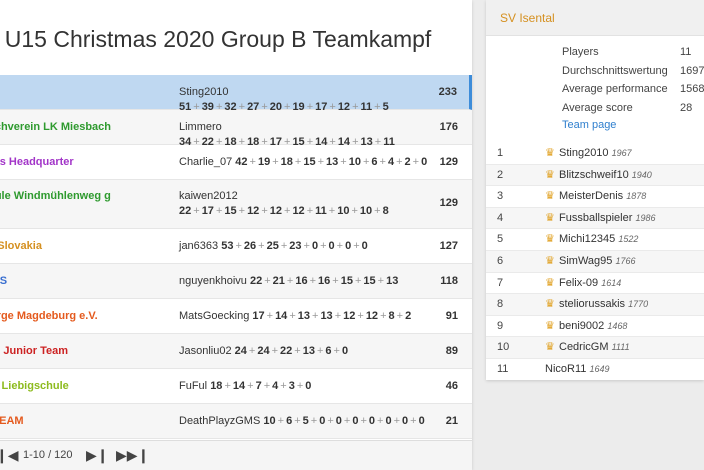 The image size is (704, 470). What do you see at coordinates (80, 196) in the screenshot?
I see `team-name: chule Windmühlenweg g` at bounding box center [80, 196].